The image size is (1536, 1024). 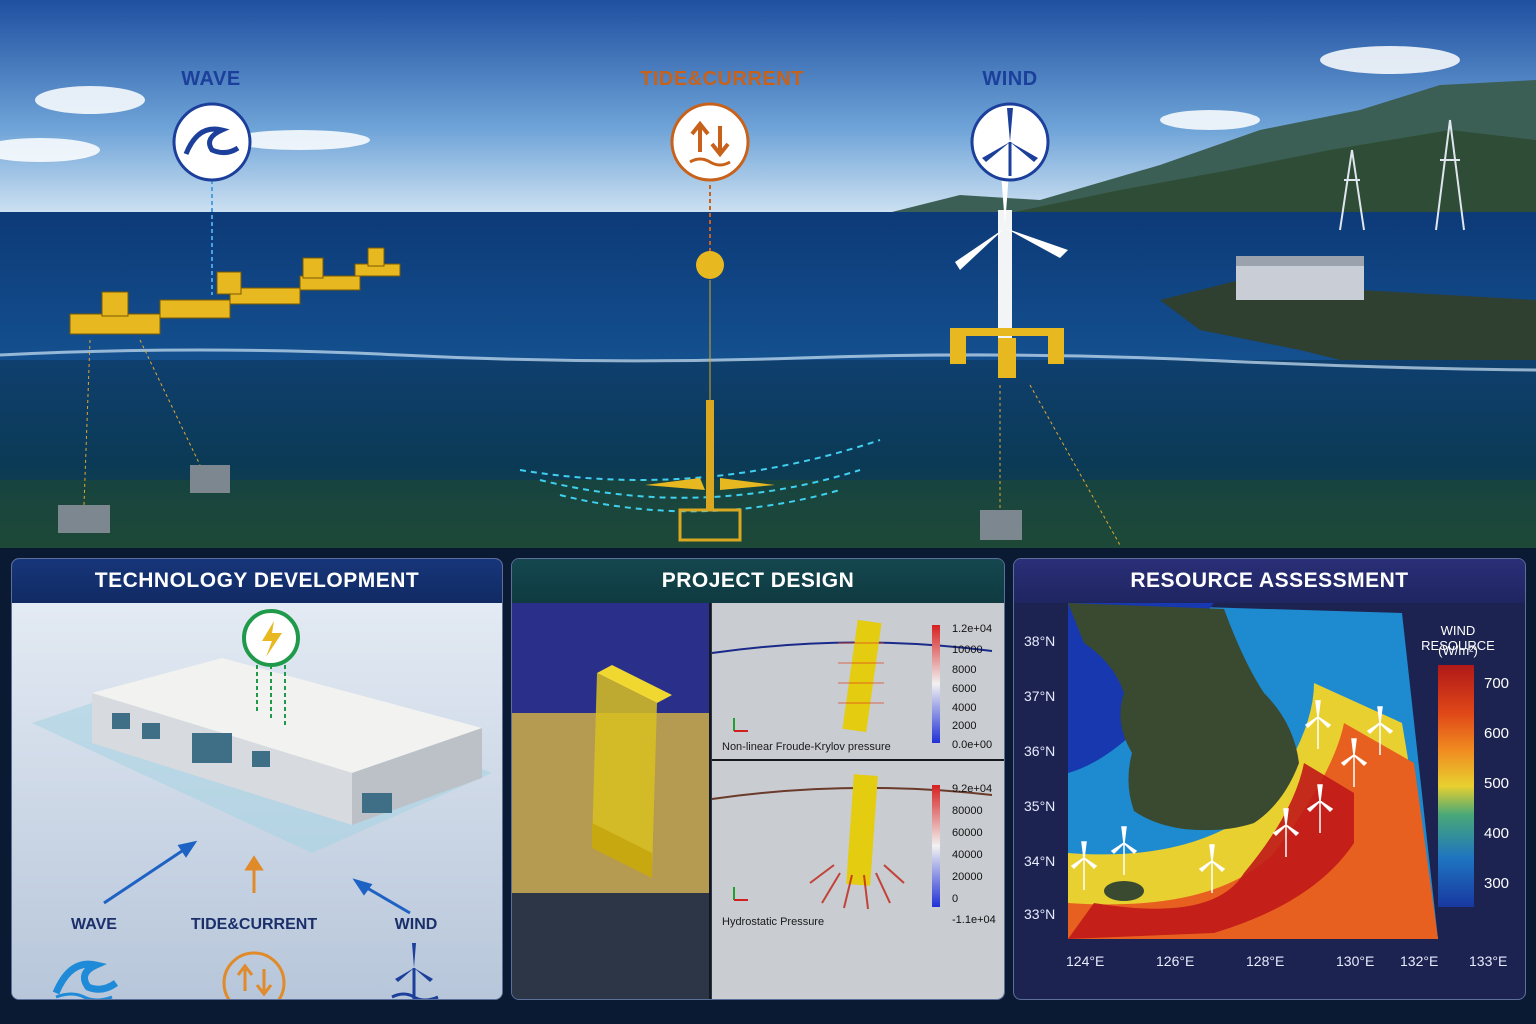 What do you see at coordinates (955, 899) in the screenshot?
I see `colorbar-tick: 0` at bounding box center [955, 899].